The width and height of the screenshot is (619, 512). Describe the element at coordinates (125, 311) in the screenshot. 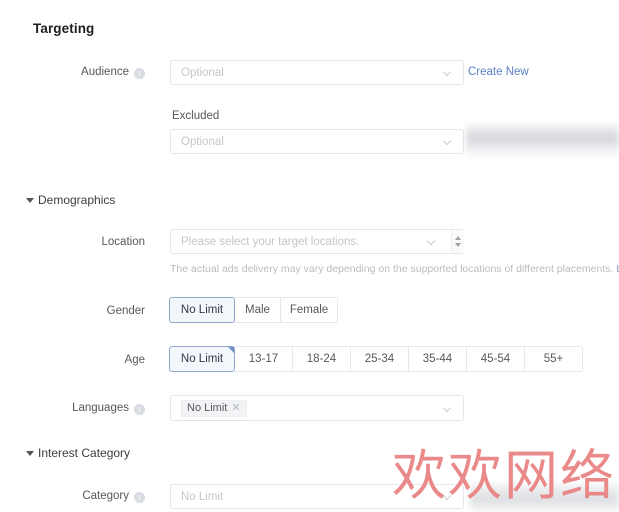

I see `gender-label: Gender` at that location.